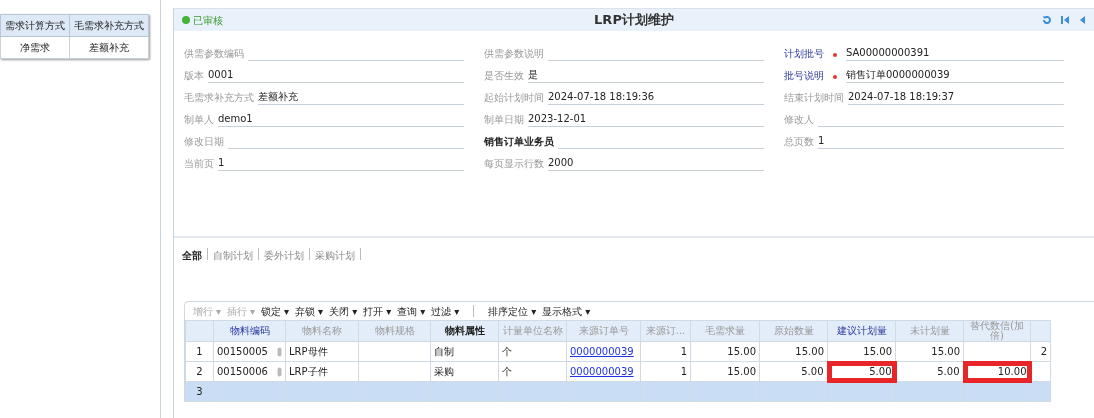  Describe the element at coordinates (444, 351) in the screenshot. I see `table-cell: 自制` at that location.